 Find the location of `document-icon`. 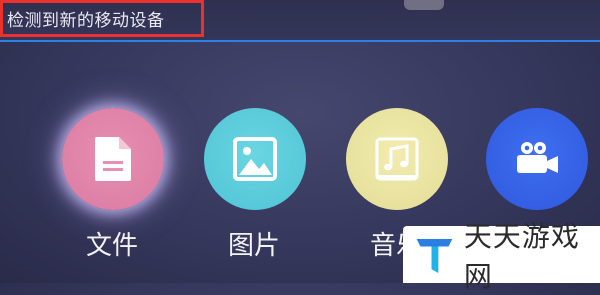

document-icon is located at coordinates (113, 159).